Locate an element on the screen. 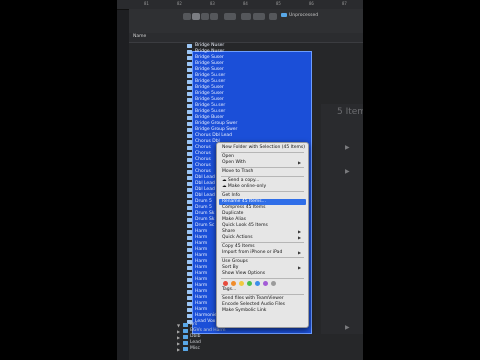 The image size is (480, 360). menu-item-label: ☁ Make online-only is located at coordinates (244, 186).